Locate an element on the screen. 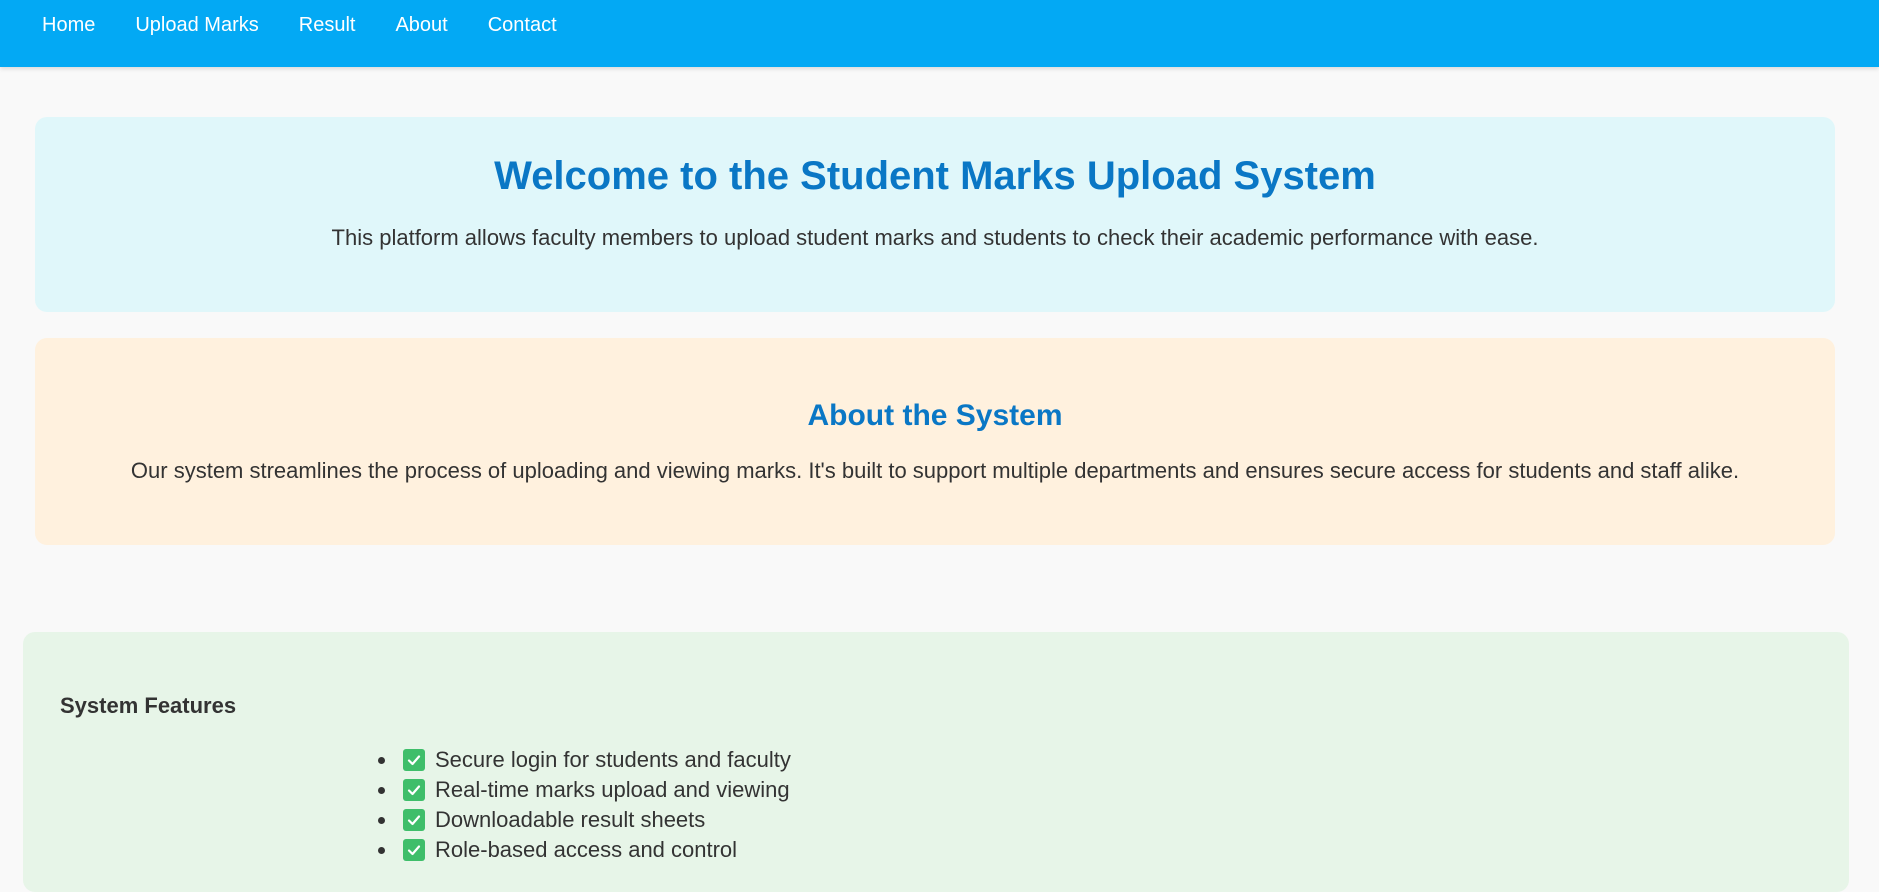 The image size is (1879, 892). nav-link-home: Home is located at coordinates (68, 18).